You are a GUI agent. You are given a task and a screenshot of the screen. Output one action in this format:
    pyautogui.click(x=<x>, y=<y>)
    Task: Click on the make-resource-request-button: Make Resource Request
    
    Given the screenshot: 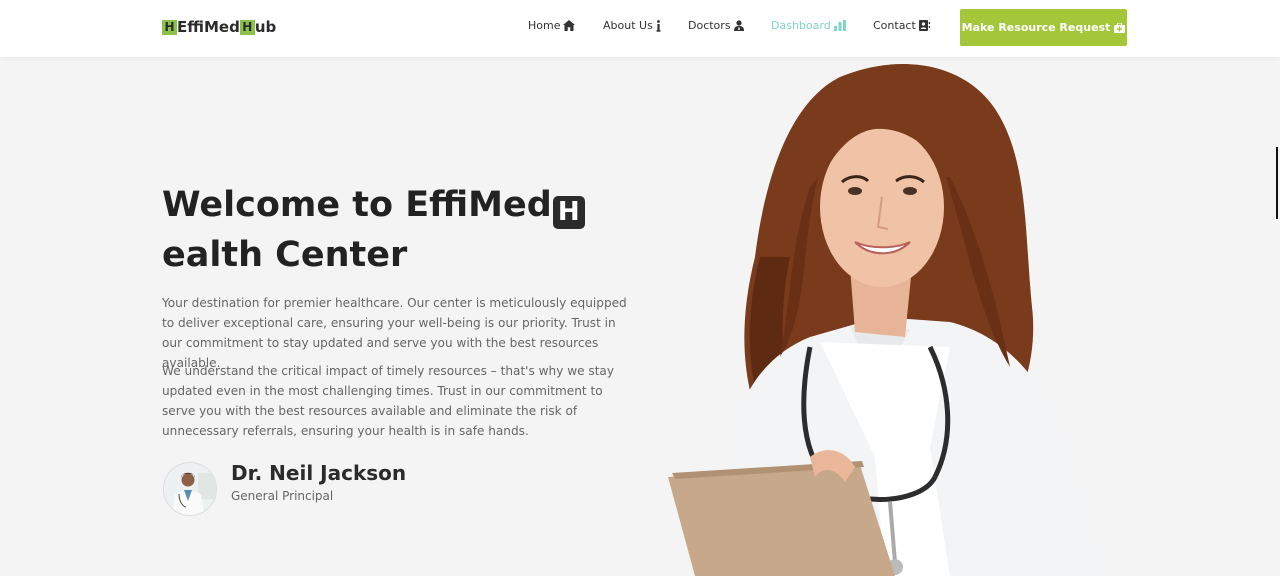 What is the action you would take?
    pyautogui.click(x=1043, y=27)
    